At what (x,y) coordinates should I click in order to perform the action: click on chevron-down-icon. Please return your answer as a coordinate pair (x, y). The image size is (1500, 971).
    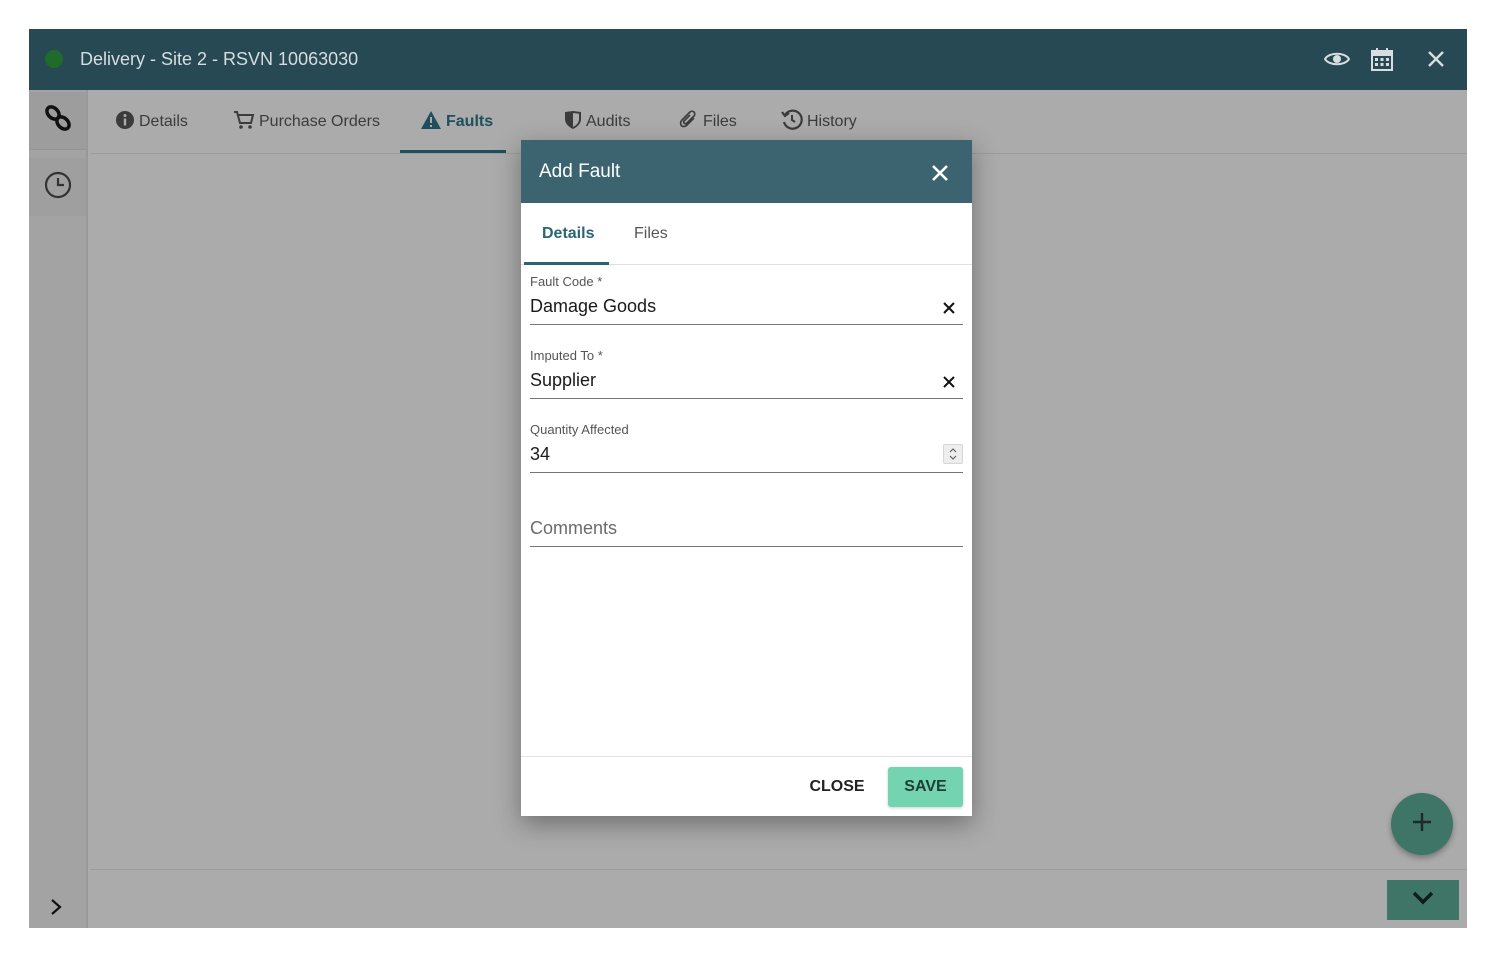
    Looking at the image, I should click on (1423, 900).